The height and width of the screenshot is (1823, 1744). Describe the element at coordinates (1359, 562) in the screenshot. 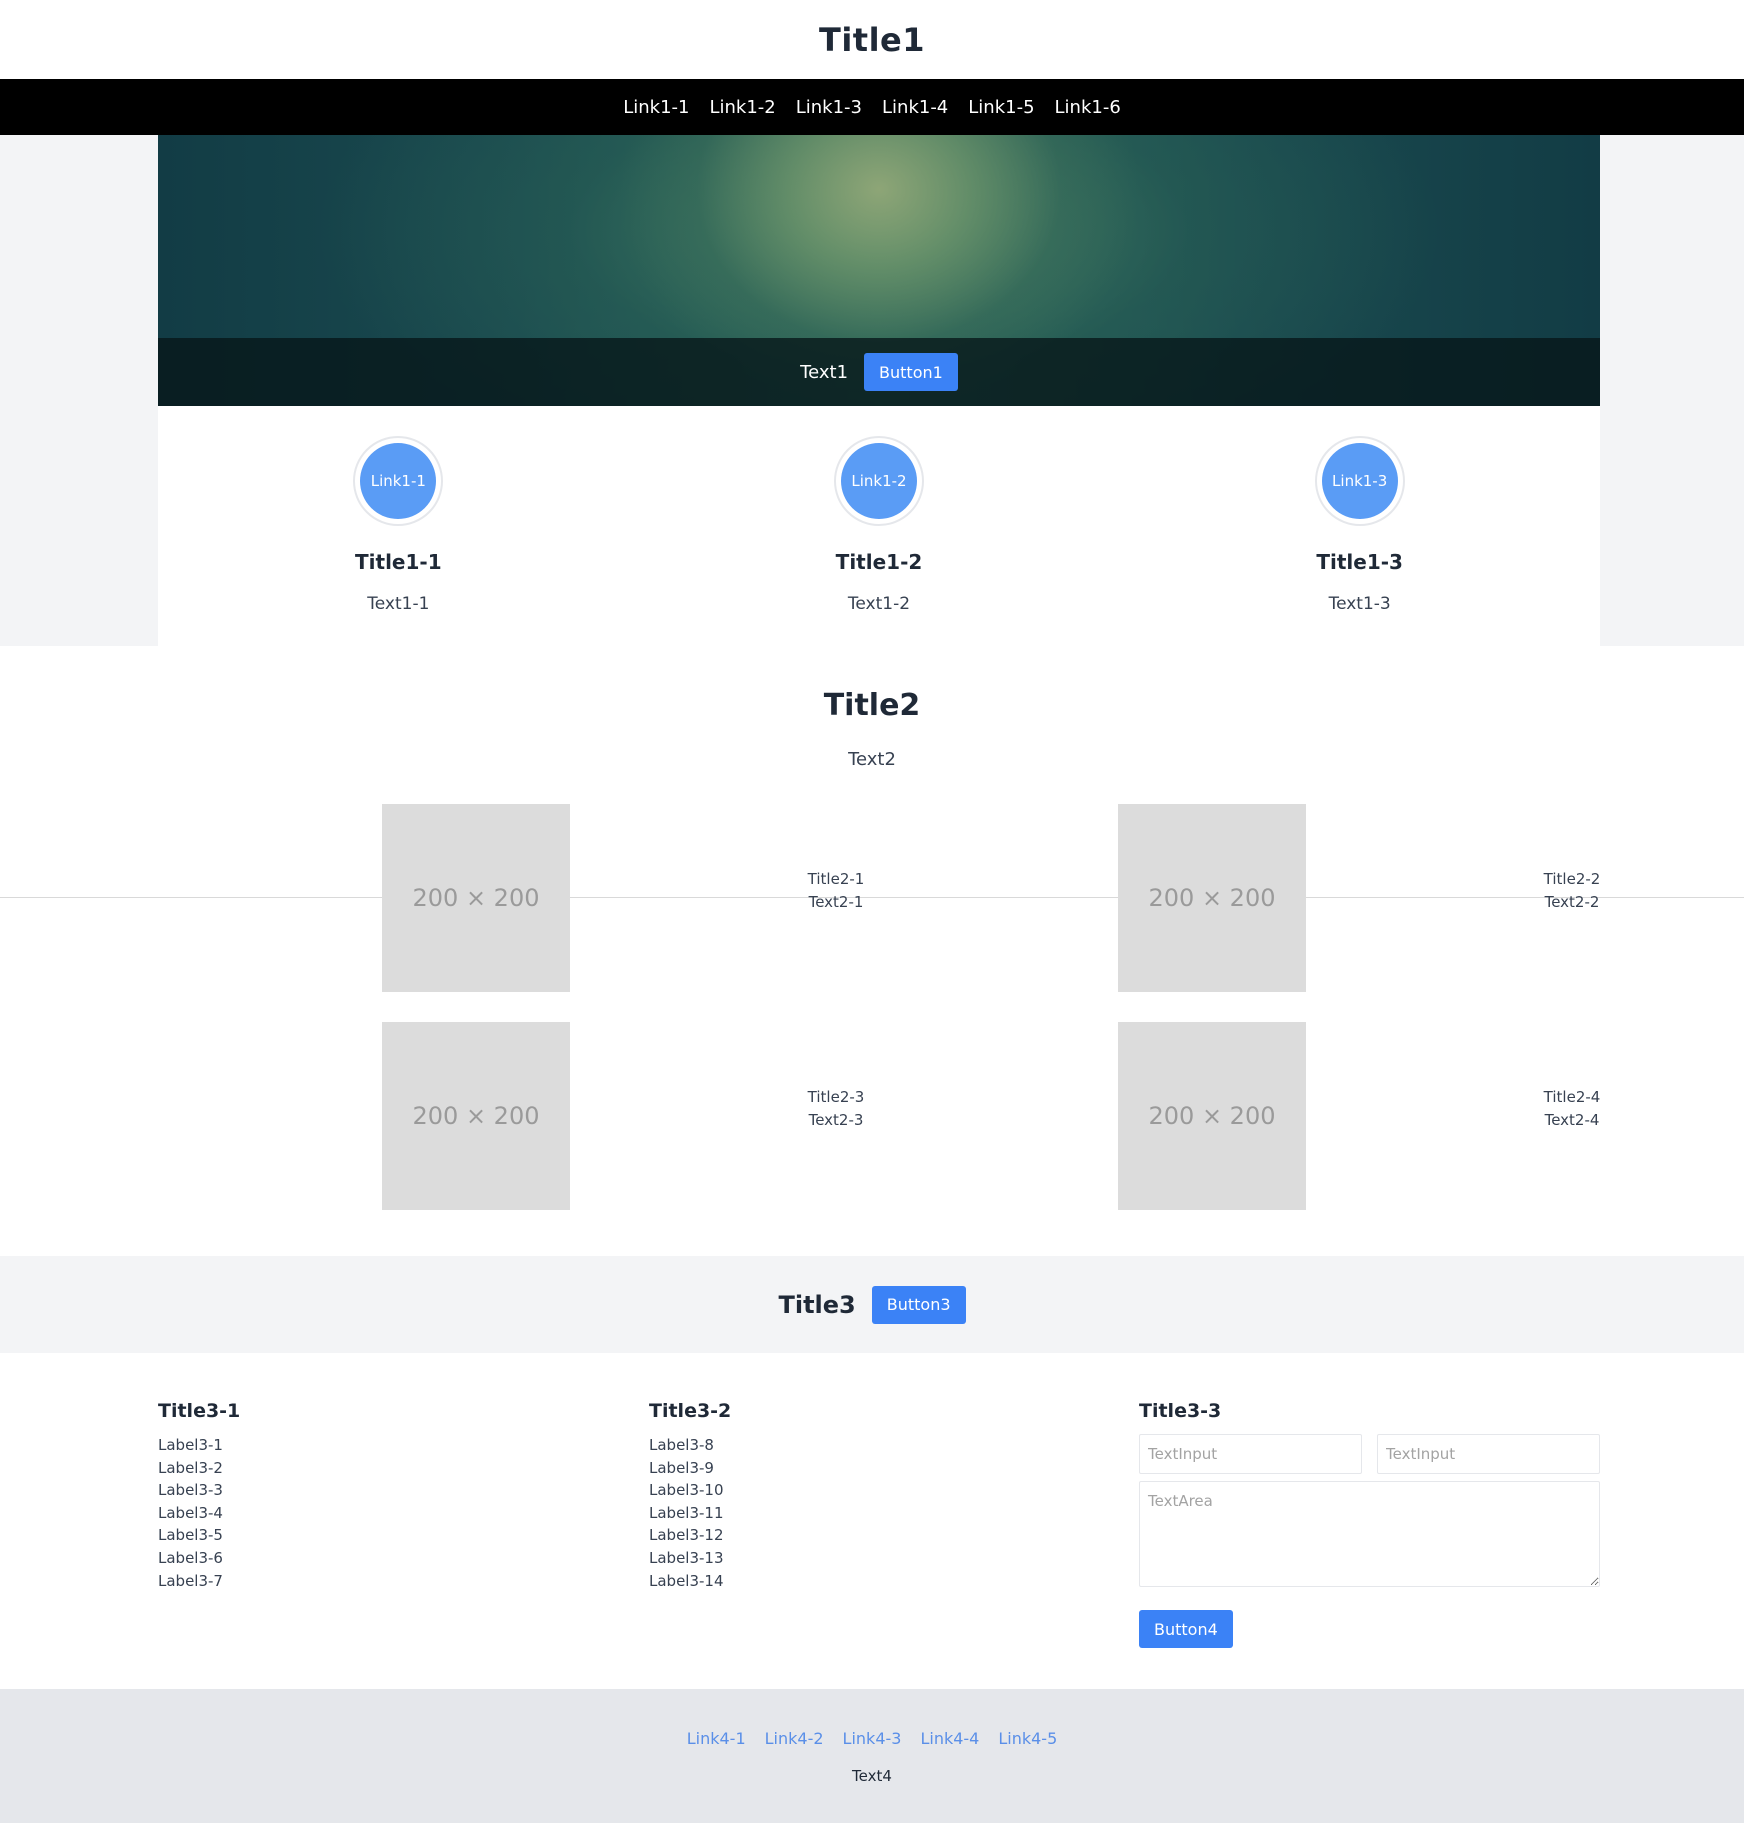

I see `feature-title: Title1-3` at that location.